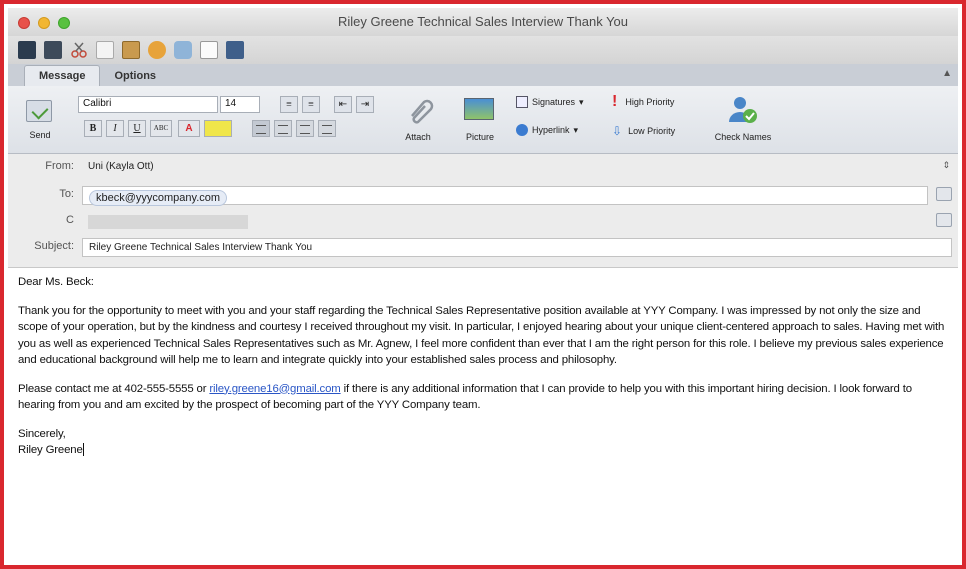 The image size is (966, 569). What do you see at coordinates (289, 104) in the screenshot?
I see `bullets-button: ≡` at bounding box center [289, 104].